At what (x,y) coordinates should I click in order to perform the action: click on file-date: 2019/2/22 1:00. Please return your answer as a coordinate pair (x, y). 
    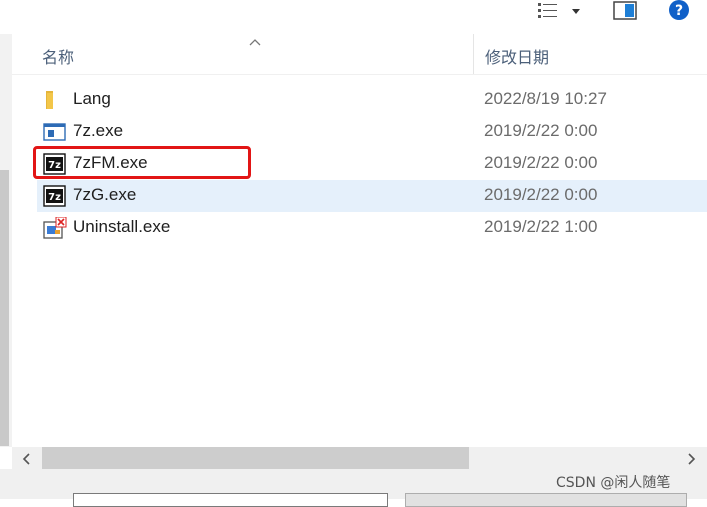
    Looking at the image, I should click on (541, 226).